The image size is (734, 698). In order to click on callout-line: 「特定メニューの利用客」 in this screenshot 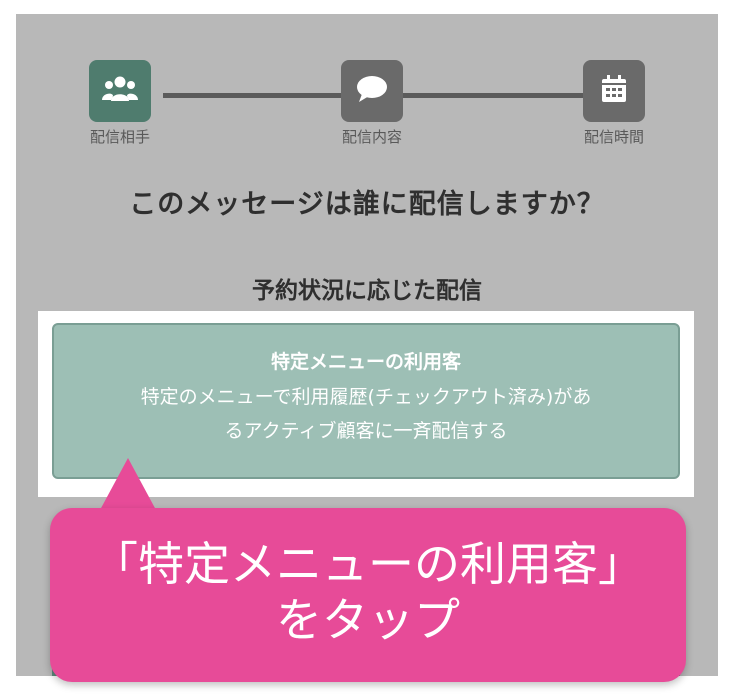, I will do `click(368, 564)`.